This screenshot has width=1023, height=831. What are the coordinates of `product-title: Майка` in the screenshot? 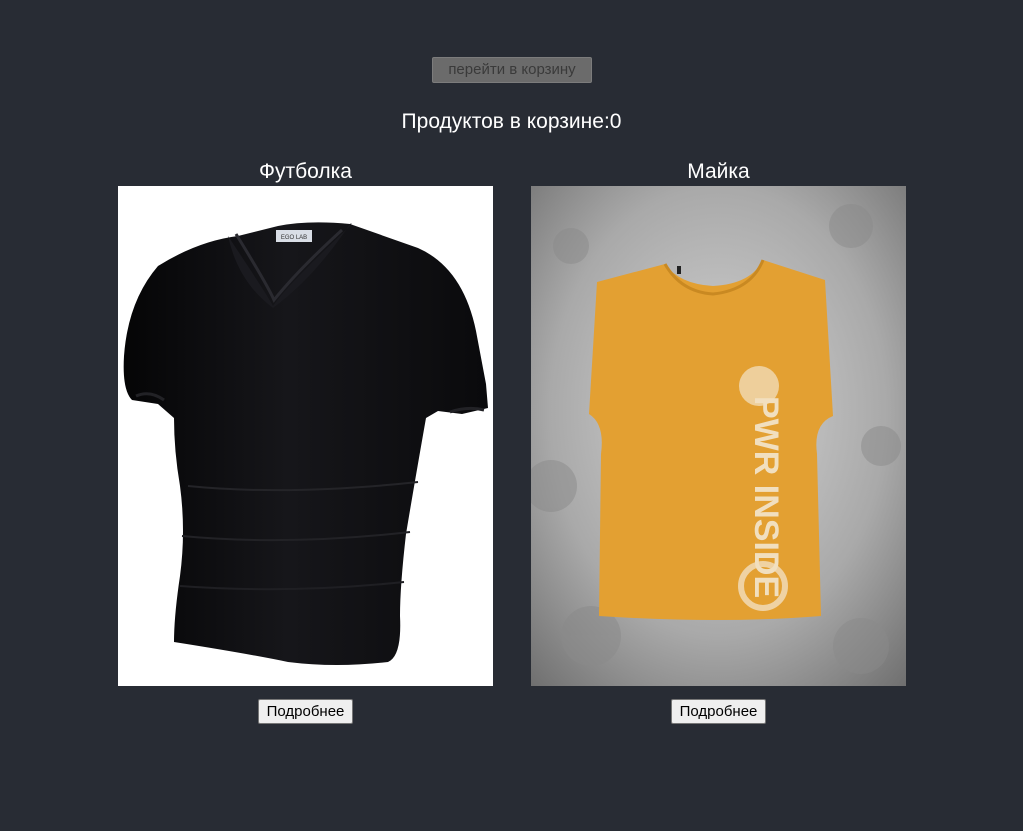 It's located at (718, 171).